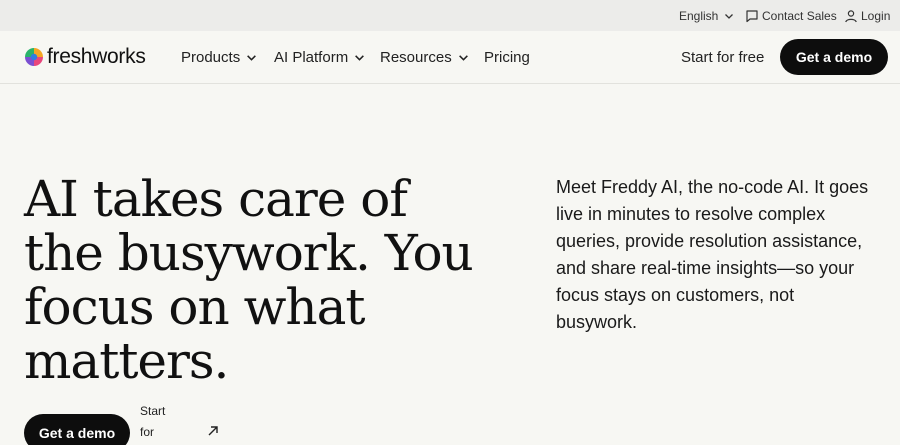 This screenshot has height=445, width=900. I want to click on get-a-demo-button: Get a demo, so click(834, 57).